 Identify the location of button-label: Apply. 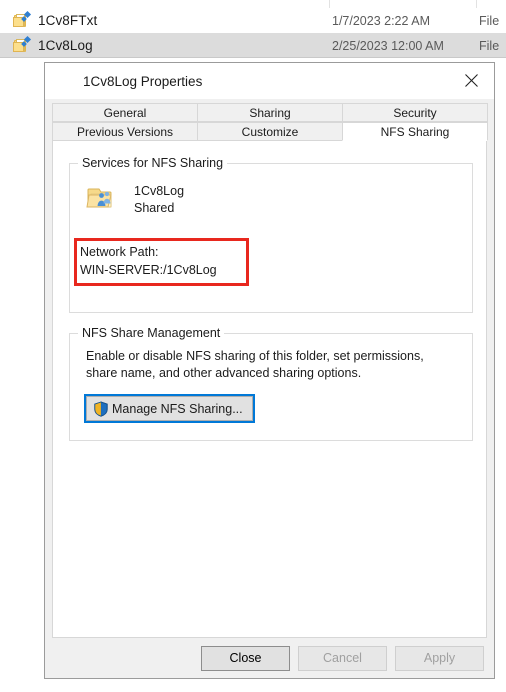
(439, 658).